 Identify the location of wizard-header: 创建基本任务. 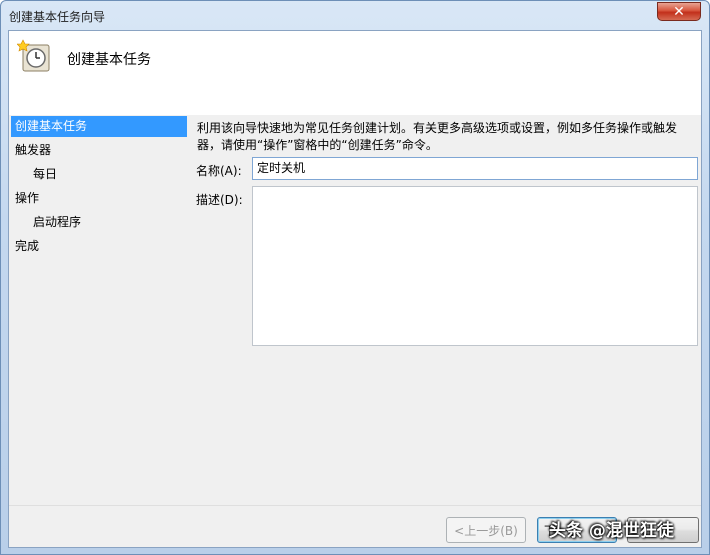
(355, 73).